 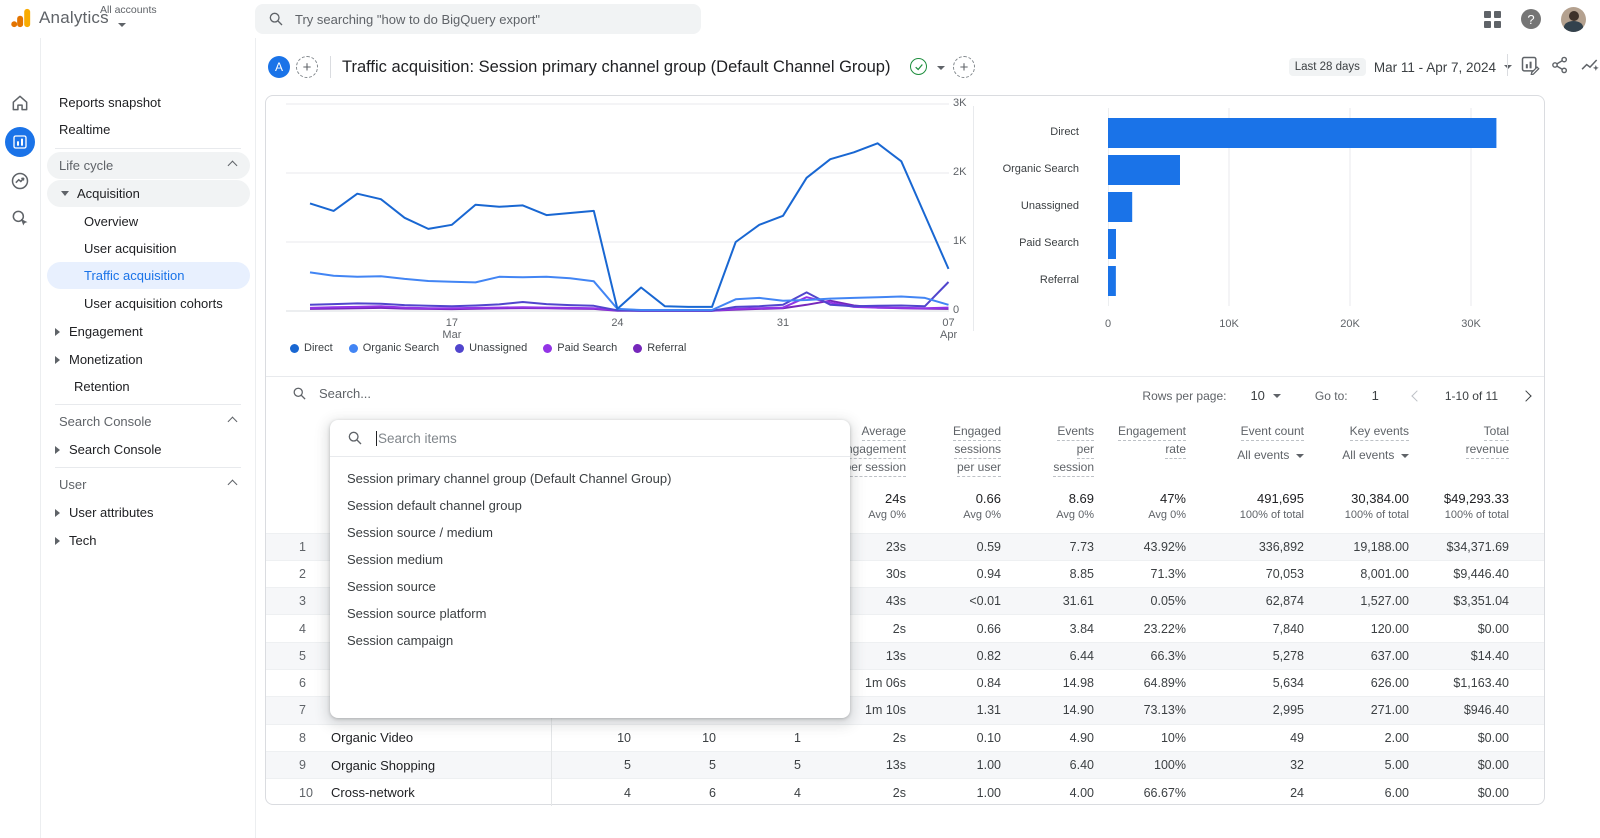 What do you see at coordinates (302, 628) in the screenshot?
I see `row-number: 4` at bounding box center [302, 628].